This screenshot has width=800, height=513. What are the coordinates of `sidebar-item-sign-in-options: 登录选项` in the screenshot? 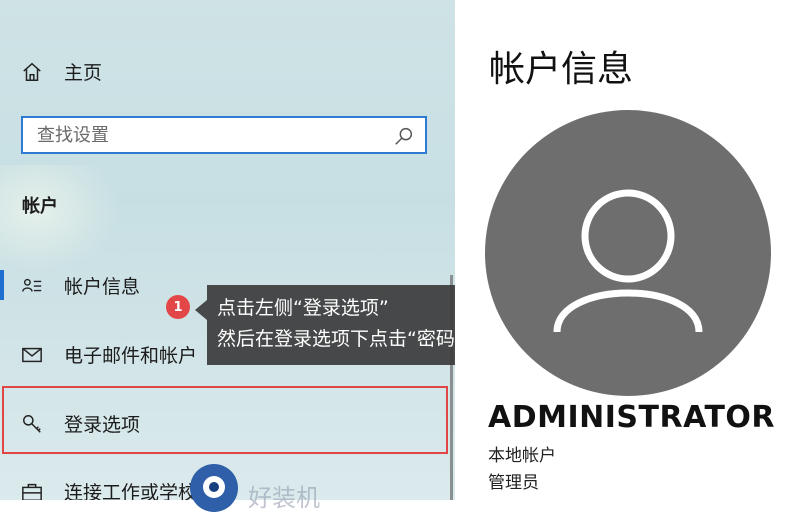 It's located at (70, 423).